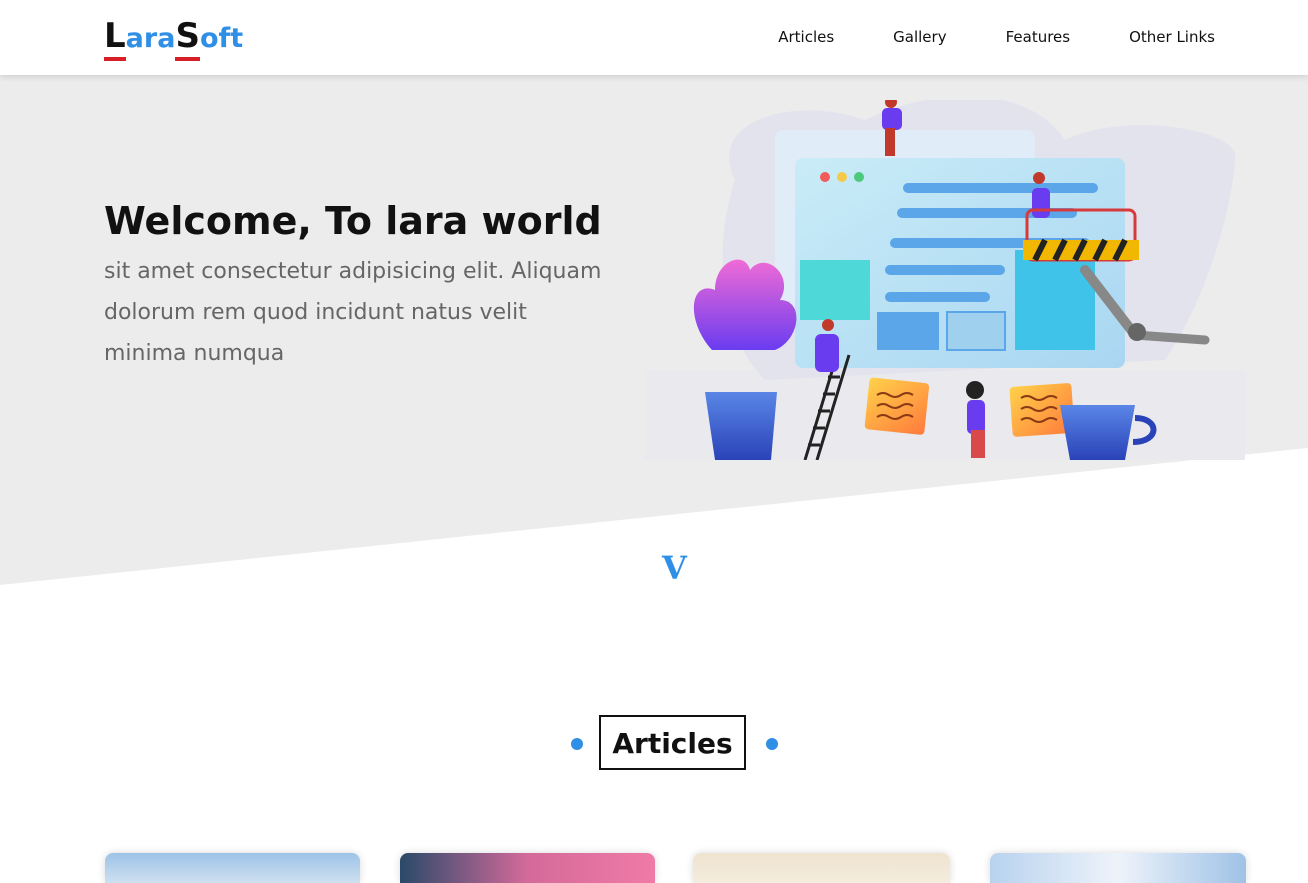 The height and width of the screenshot is (883, 1308). What do you see at coordinates (674, 568) in the screenshot?
I see `scroll-down-indicator: V` at bounding box center [674, 568].